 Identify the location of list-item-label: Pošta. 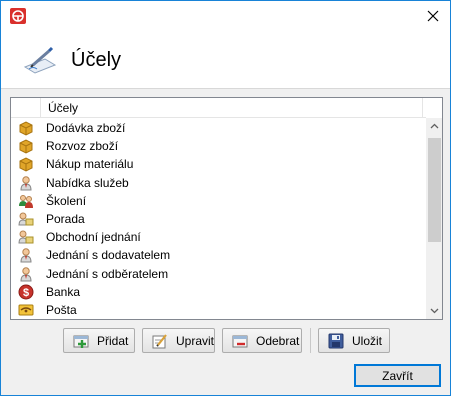
(61, 309).